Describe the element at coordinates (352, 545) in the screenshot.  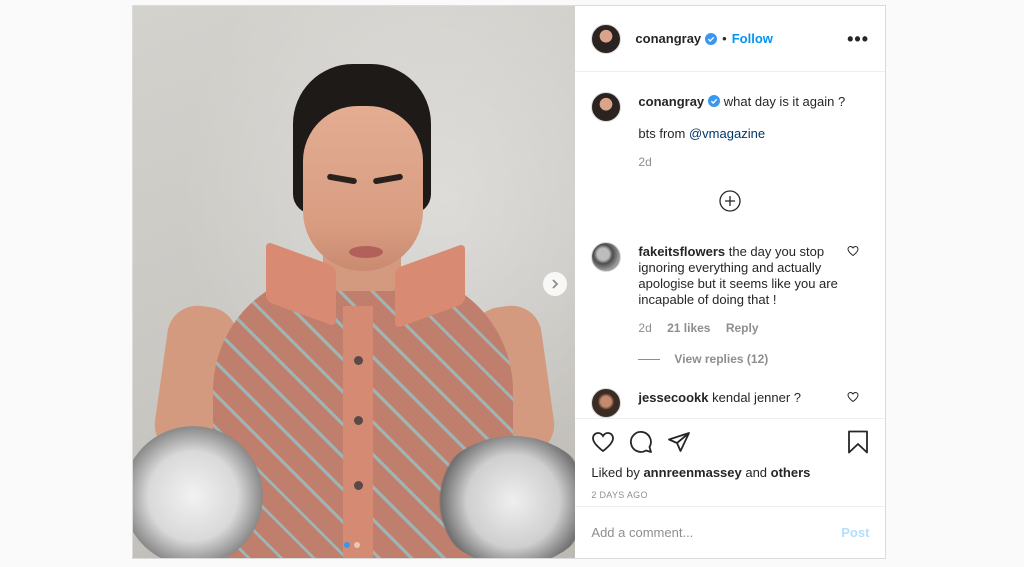
I see `carousel-dots` at that location.